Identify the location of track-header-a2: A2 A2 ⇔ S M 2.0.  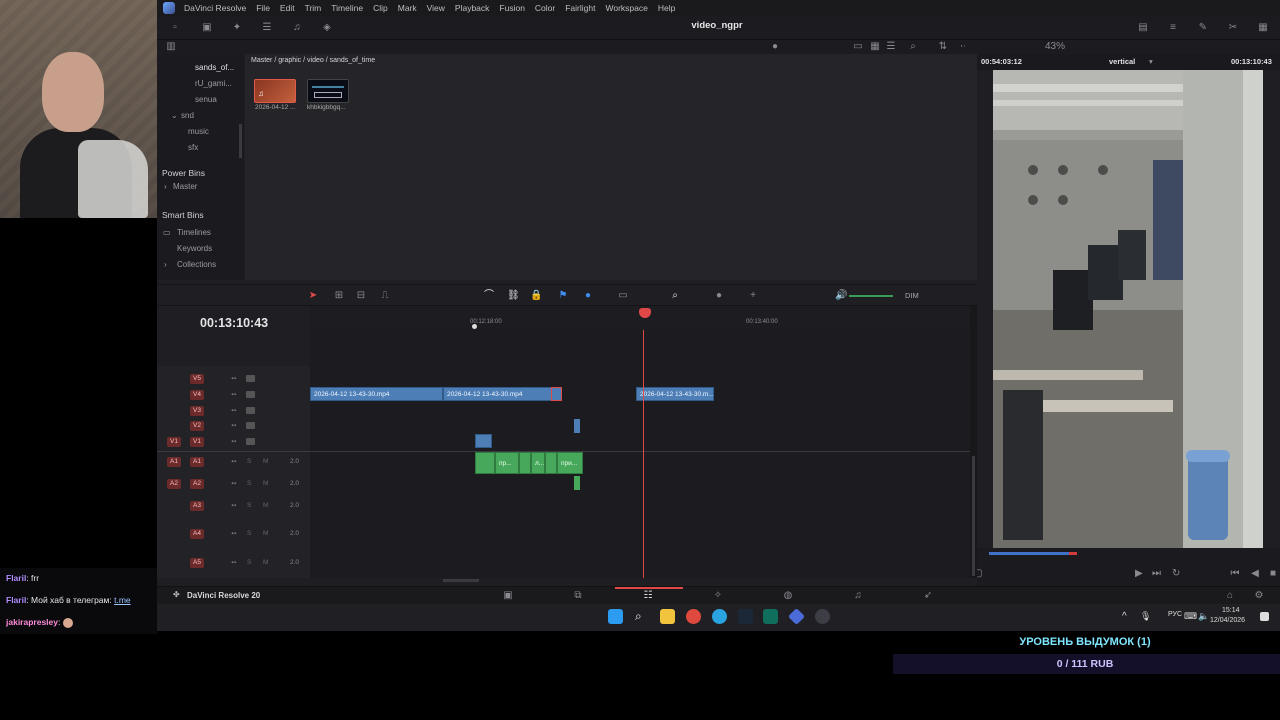
(233, 484).